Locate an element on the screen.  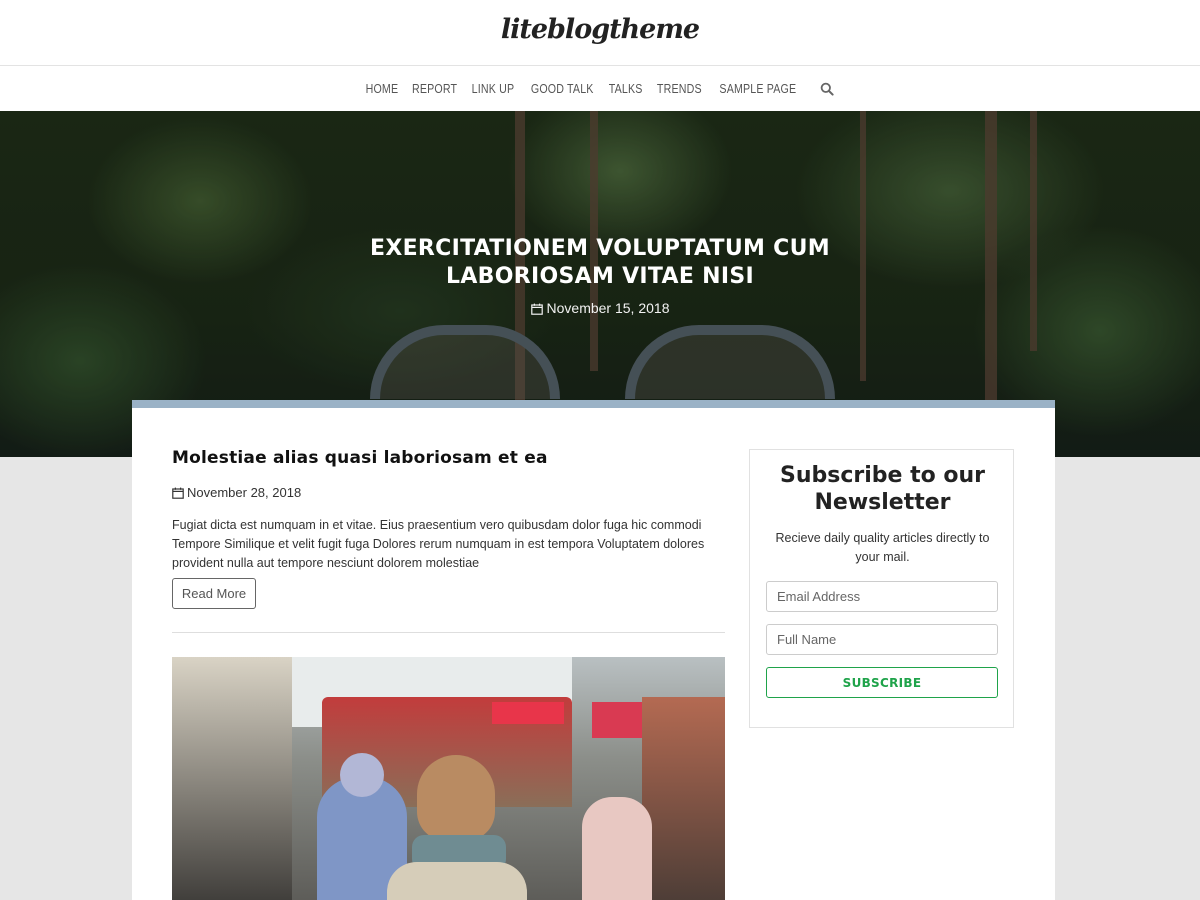
hero-date-text: November 15, 2018 is located at coordinates (608, 308).